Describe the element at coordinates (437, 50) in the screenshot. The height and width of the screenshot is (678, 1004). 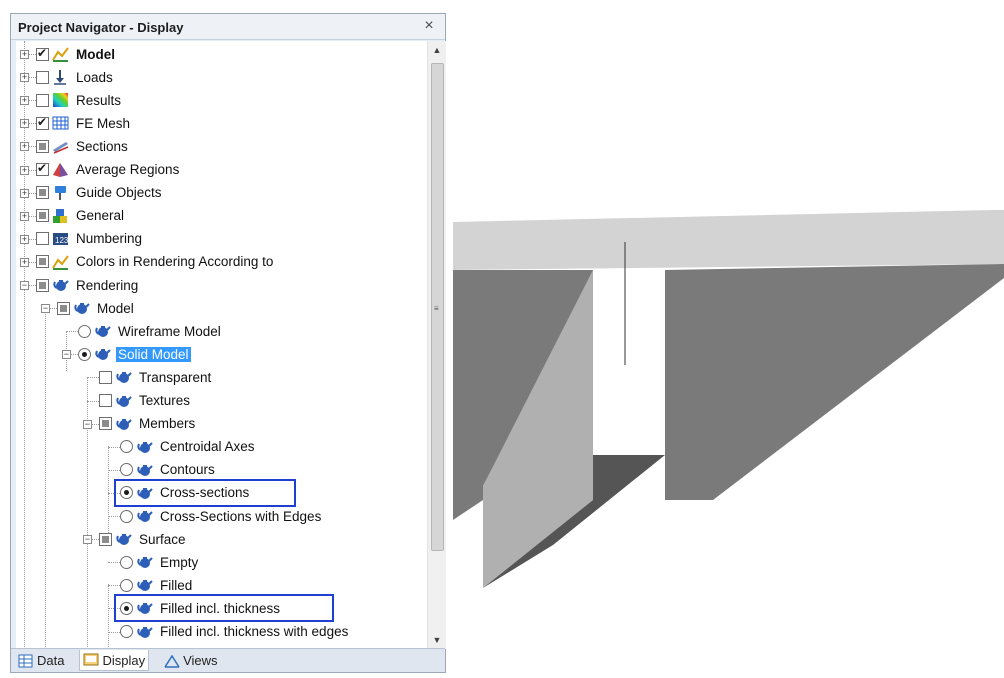
I see `scroll-up-icon: ▲` at that location.